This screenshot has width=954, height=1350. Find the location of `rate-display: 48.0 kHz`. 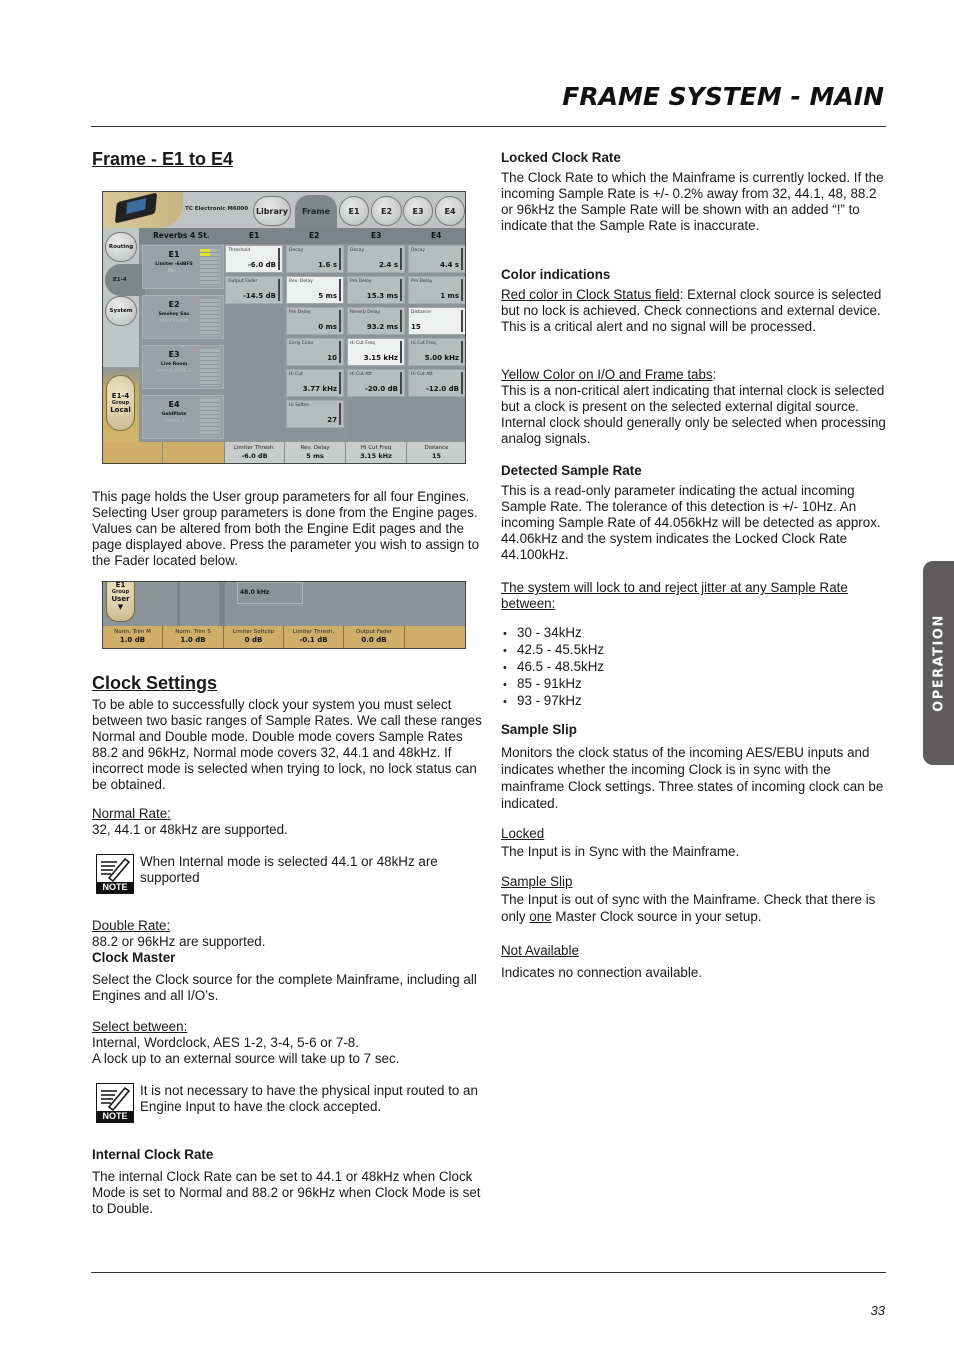

rate-display: 48.0 kHz is located at coordinates (270, 593).